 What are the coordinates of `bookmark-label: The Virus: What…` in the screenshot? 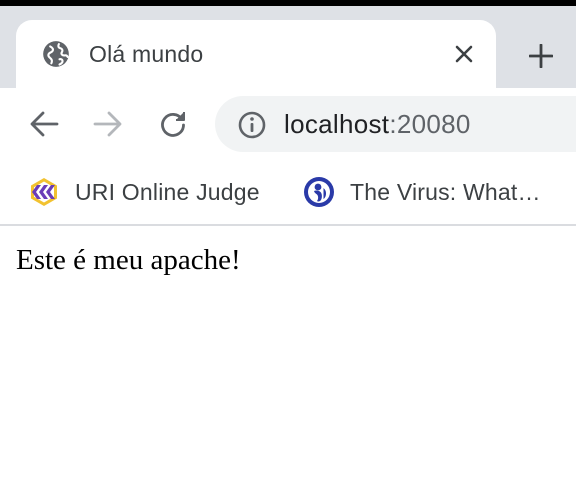 It's located at (445, 191).